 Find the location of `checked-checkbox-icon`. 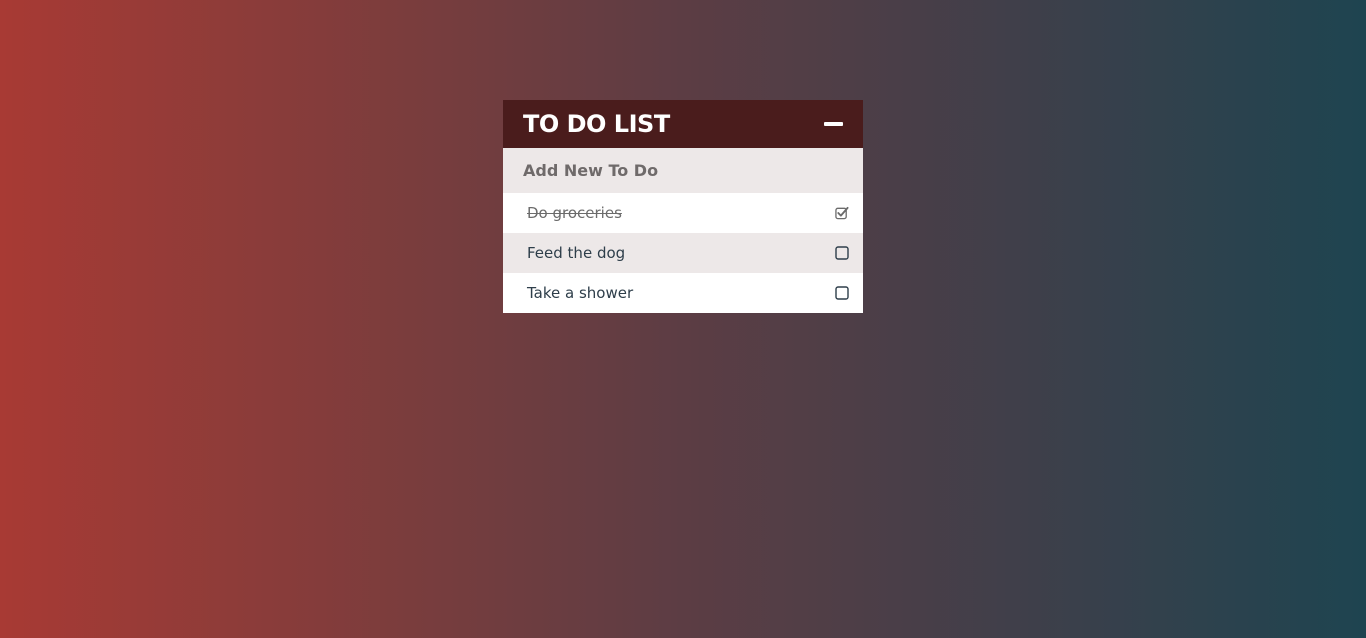

checked-checkbox-icon is located at coordinates (842, 213).